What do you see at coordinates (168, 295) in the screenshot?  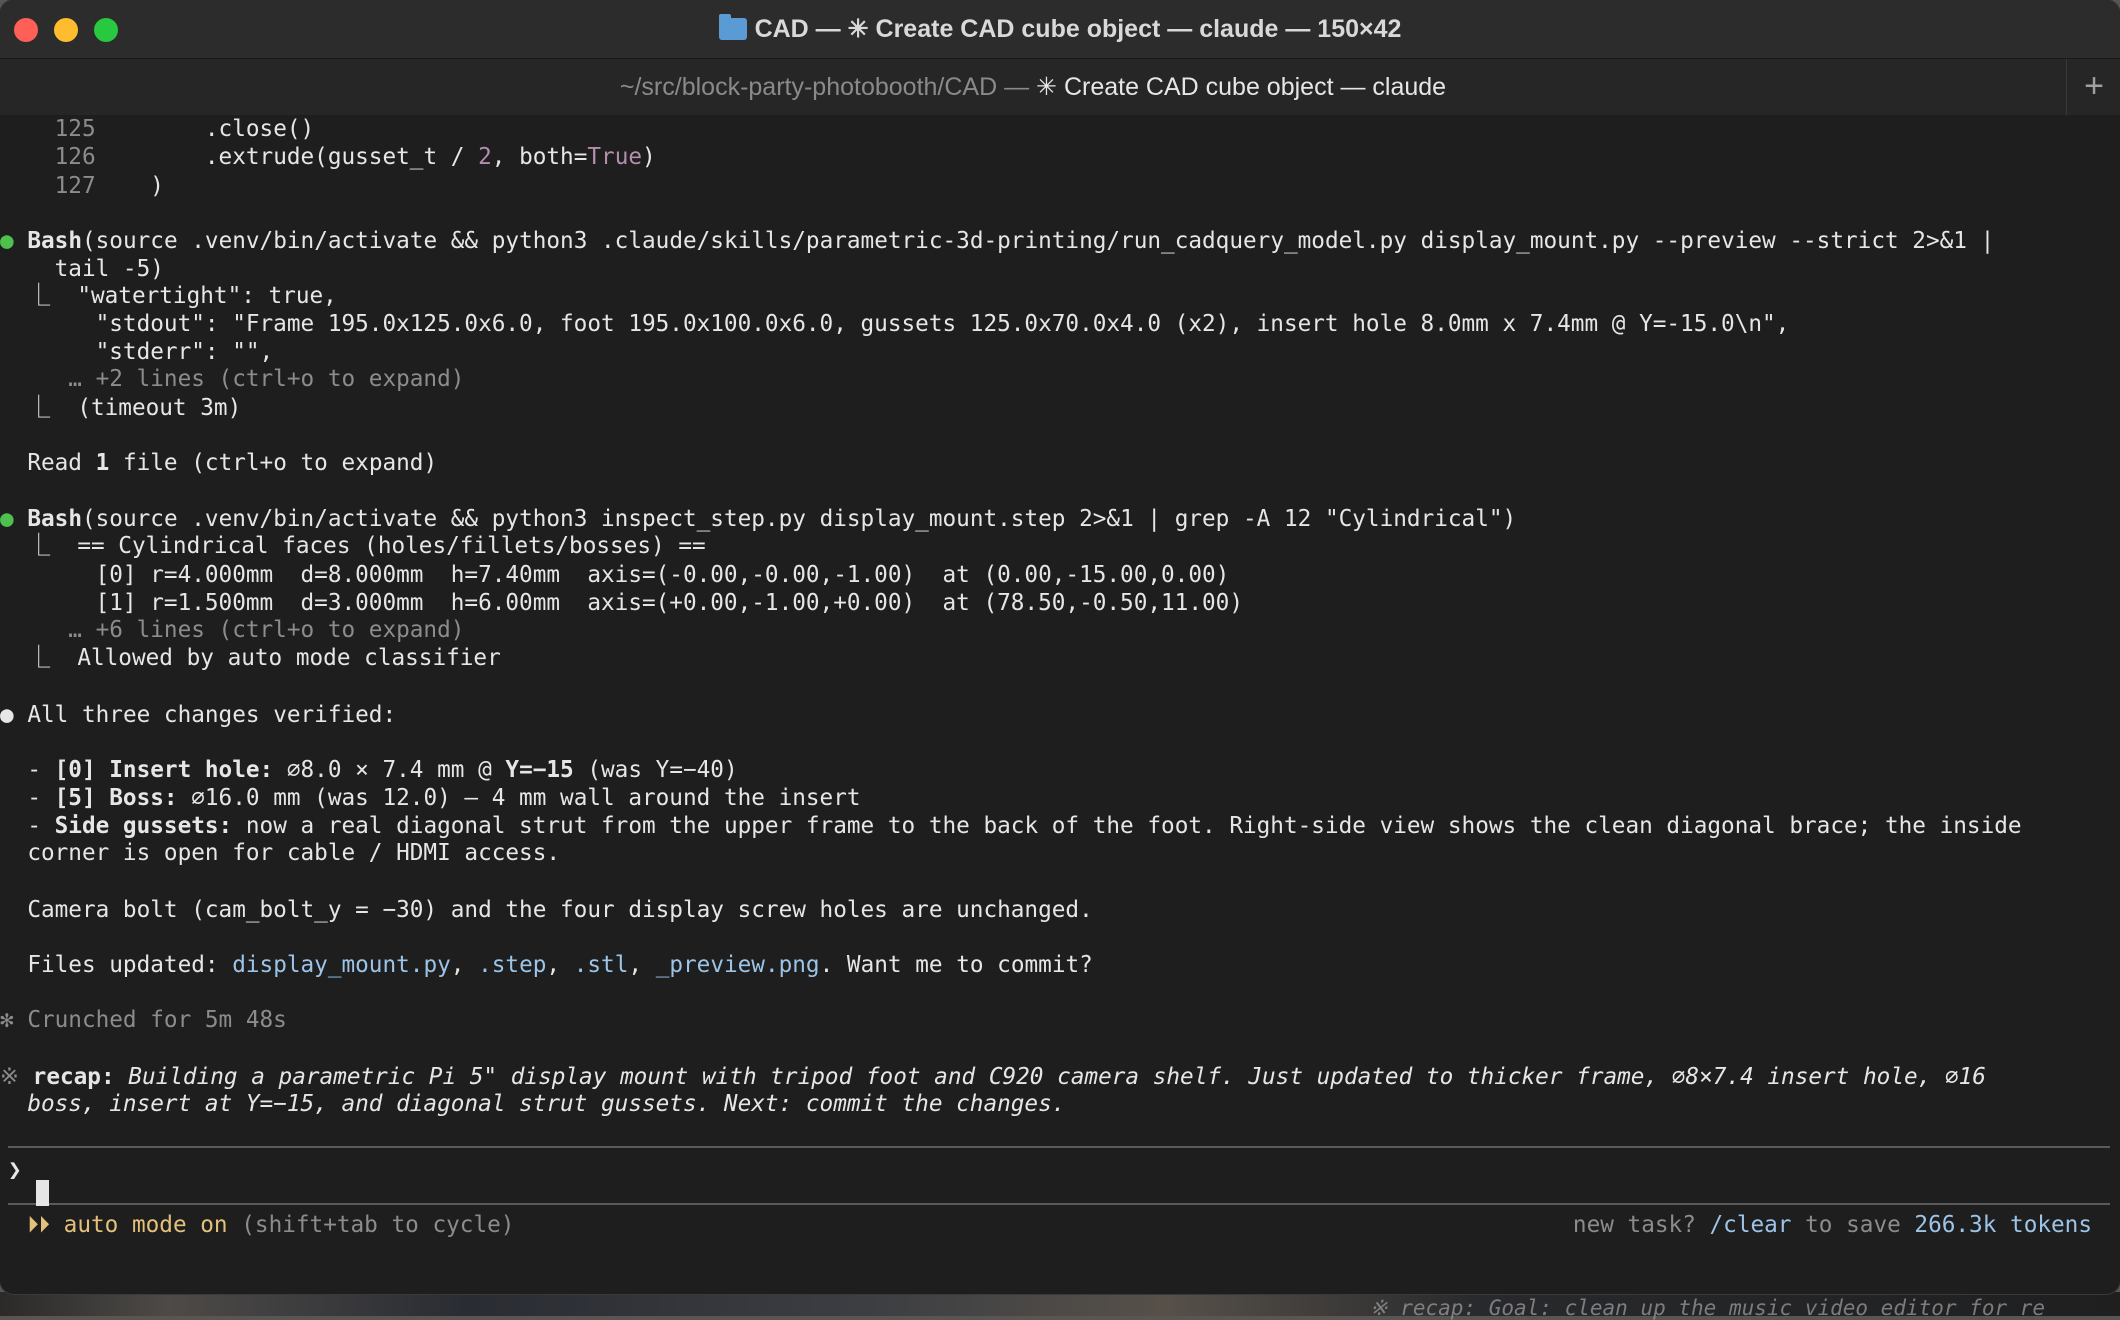 I see `output-line: ⎿ "watertight": true,` at bounding box center [168, 295].